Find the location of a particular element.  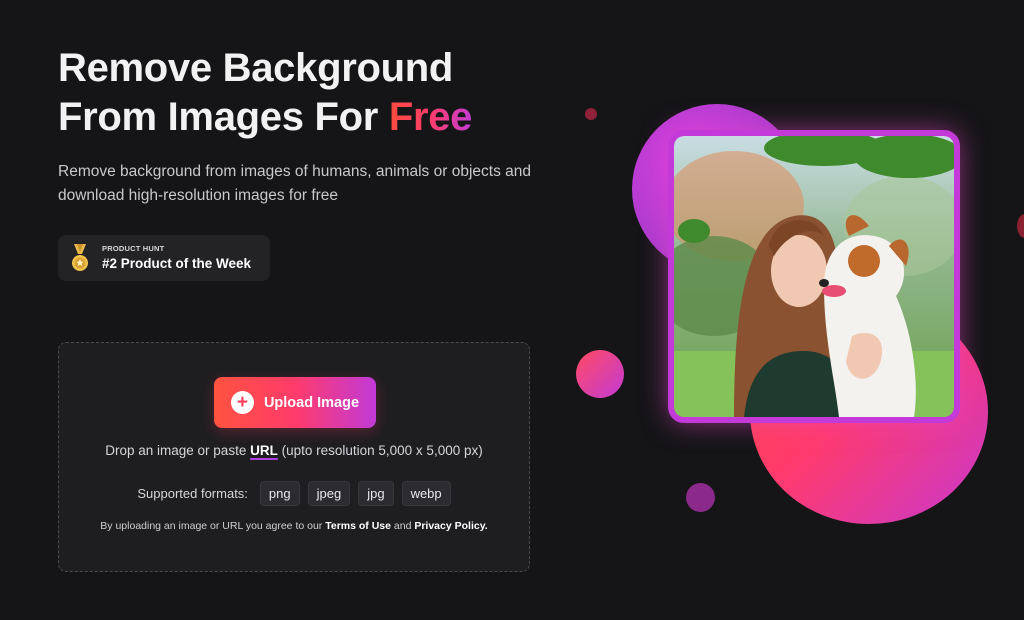

format-chip-jpg: jpg is located at coordinates (376, 493).